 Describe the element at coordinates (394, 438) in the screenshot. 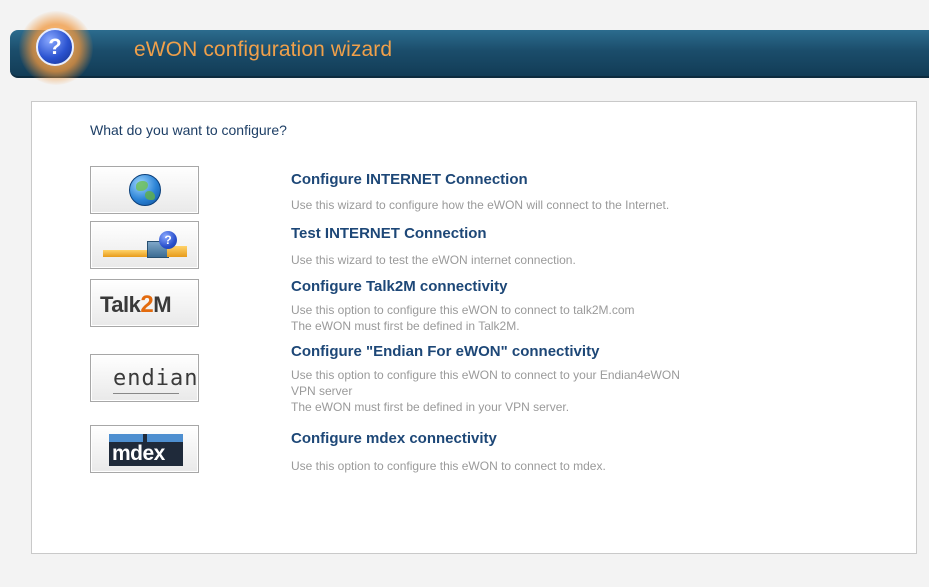

I see `mdex-link: Configure mdex connectivity` at that location.